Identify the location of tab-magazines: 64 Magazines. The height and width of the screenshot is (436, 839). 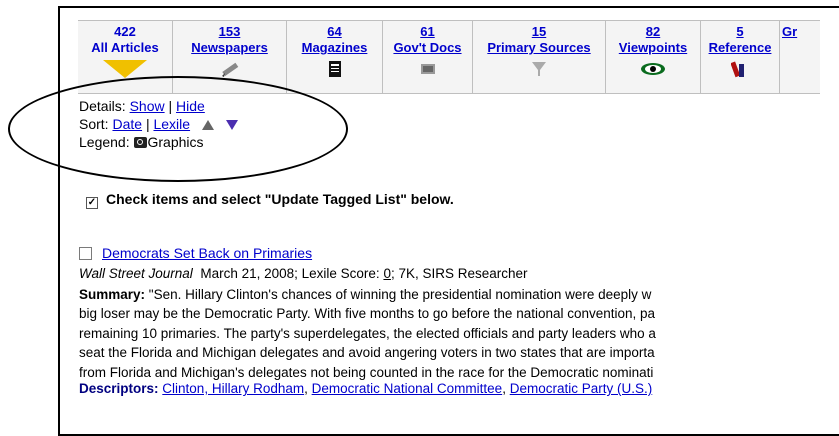
(335, 57).